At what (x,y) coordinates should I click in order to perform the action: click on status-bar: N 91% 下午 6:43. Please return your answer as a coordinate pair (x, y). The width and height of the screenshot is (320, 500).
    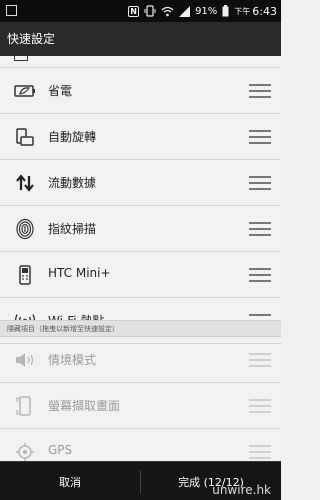
    Looking at the image, I should click on (140, 11).